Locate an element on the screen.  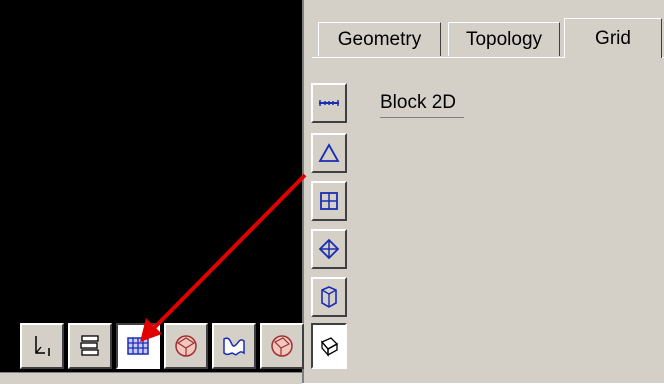
shaded-cube-icon is located at coordinates (282, 346).